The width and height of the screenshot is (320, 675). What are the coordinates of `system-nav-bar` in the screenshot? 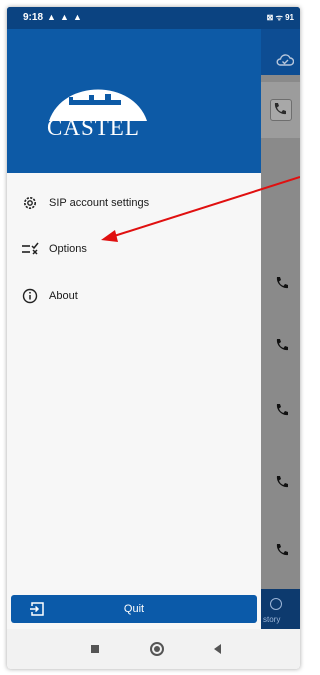 It's located at (153, 649).